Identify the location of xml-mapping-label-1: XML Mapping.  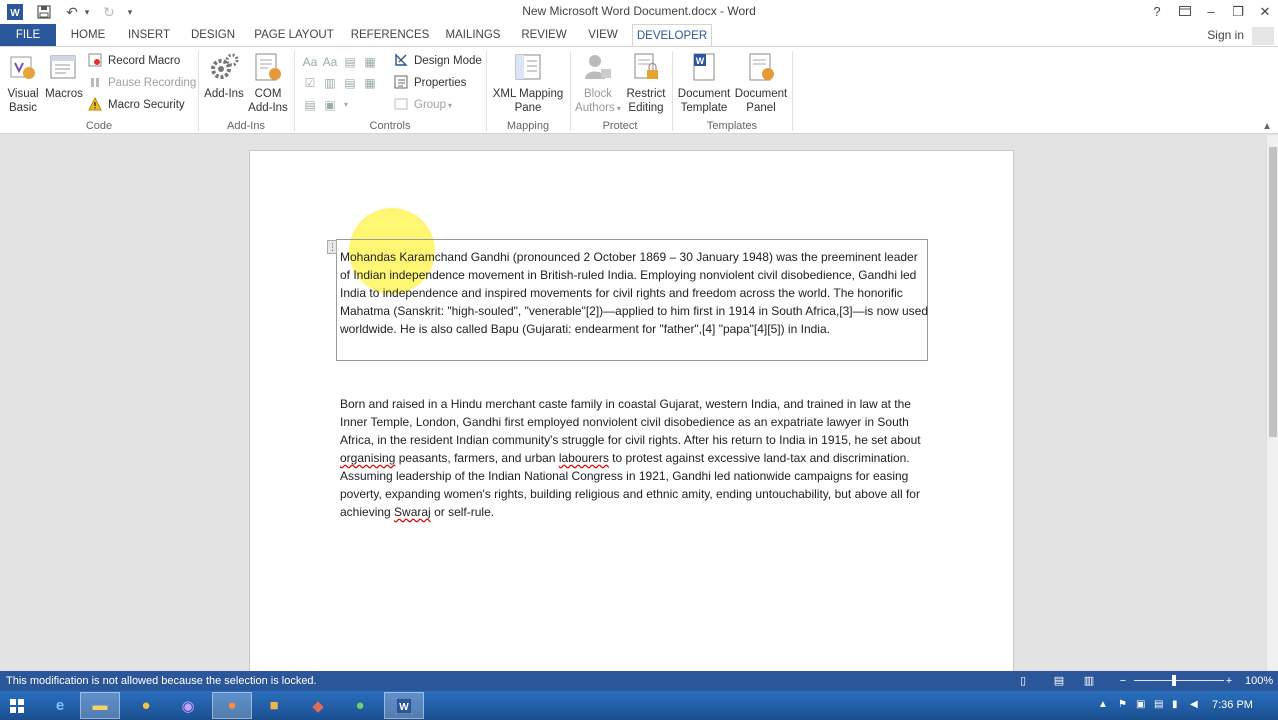
(528, 94).